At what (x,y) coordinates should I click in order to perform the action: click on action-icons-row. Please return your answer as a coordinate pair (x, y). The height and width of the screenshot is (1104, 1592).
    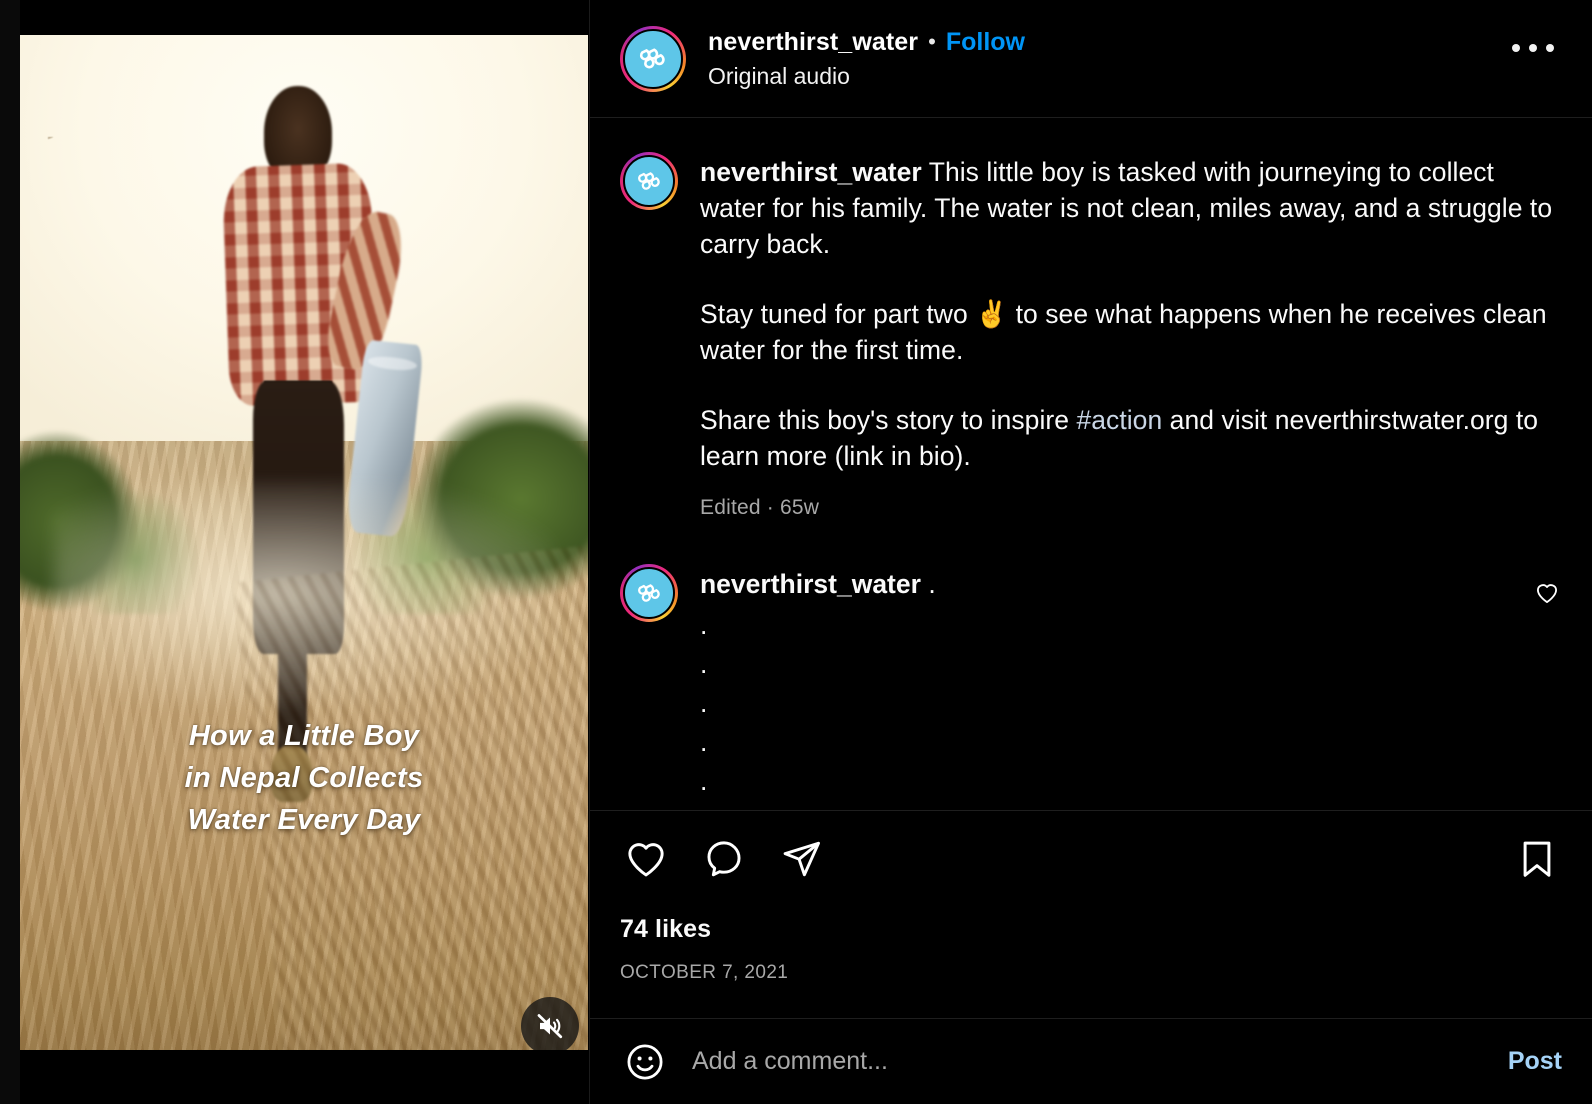
    Looking at the image, I should click on (1091, 859).